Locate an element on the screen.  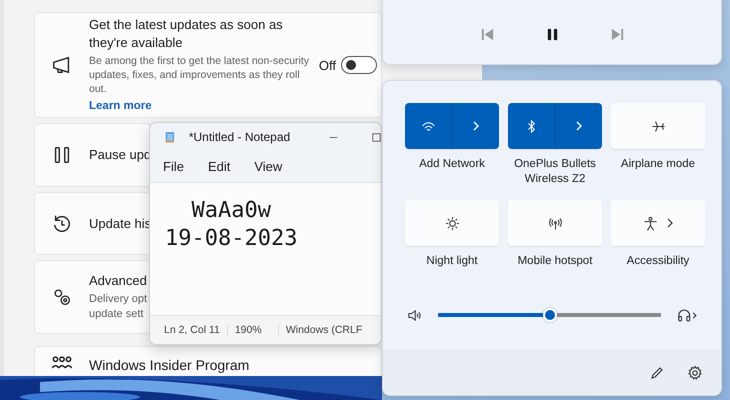
headphones-icon is located at coordinates (688, 315).